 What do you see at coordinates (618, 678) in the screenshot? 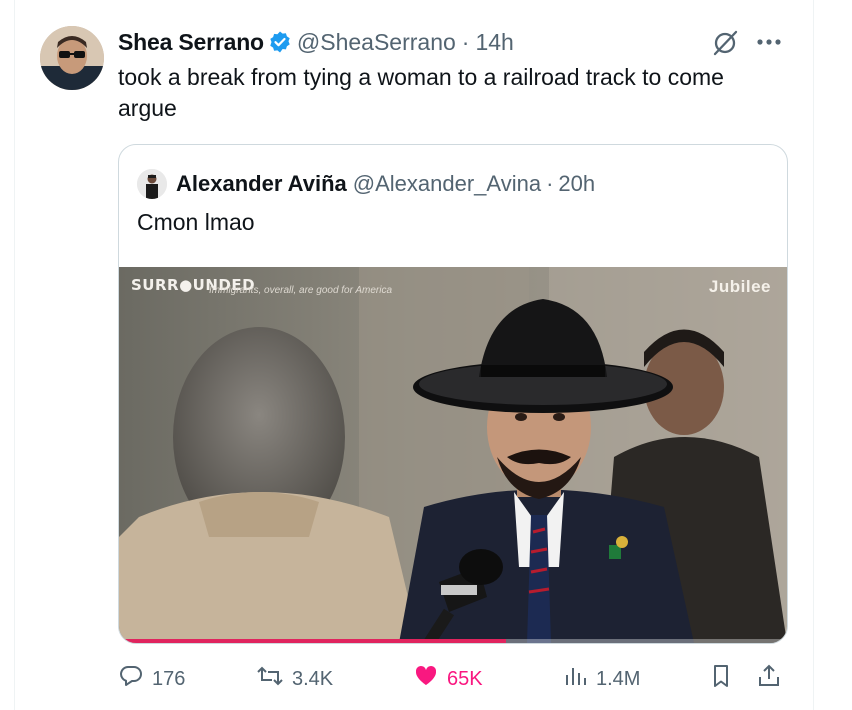
I see `views-count: 1.4M` at bounding box center [618, 678].